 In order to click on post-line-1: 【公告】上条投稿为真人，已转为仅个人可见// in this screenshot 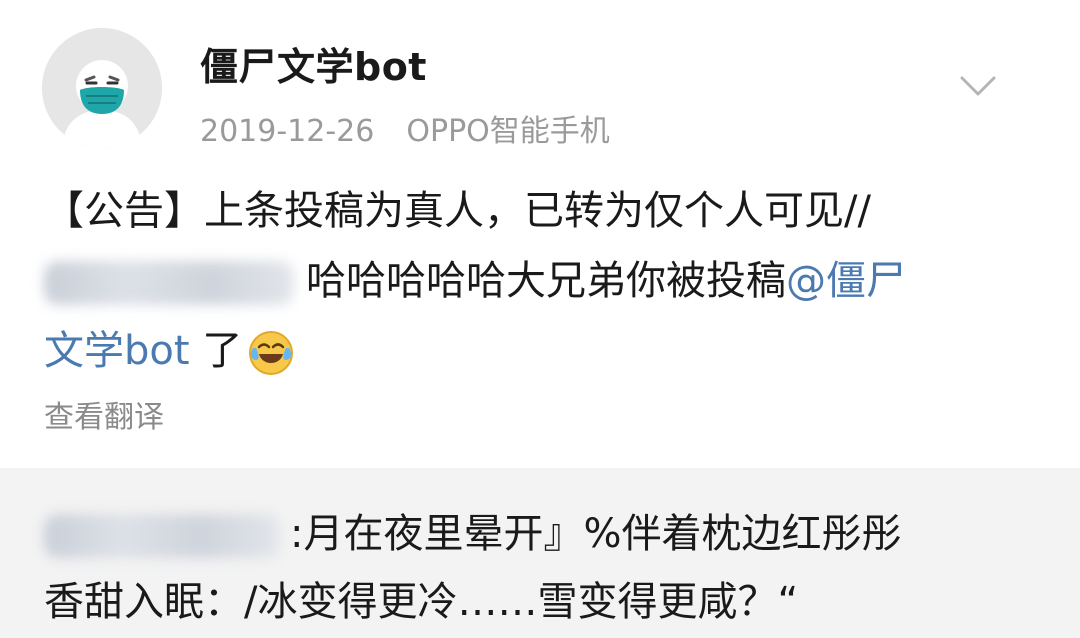, I will do `click(457, 211)`.